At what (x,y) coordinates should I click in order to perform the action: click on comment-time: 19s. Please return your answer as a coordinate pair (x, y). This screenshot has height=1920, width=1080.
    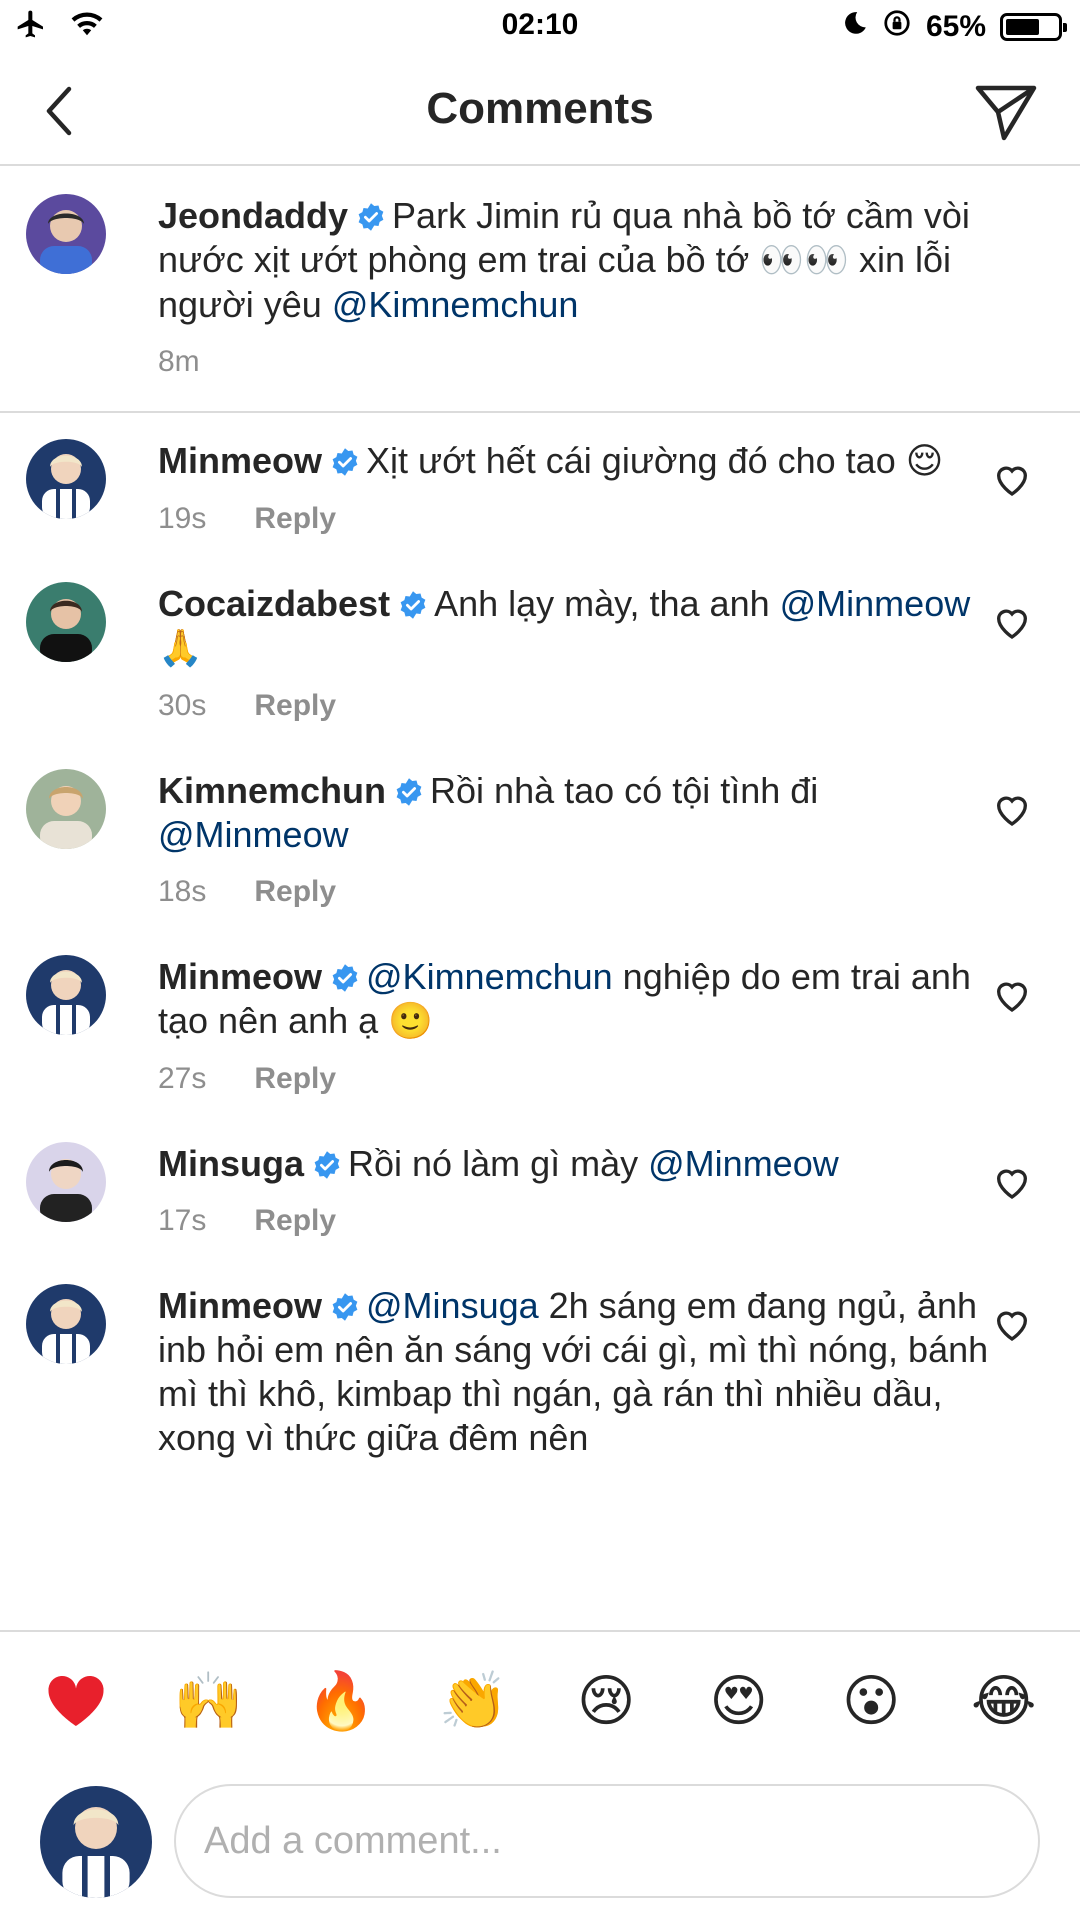
    Looking at the image, I should click on (182, 518).